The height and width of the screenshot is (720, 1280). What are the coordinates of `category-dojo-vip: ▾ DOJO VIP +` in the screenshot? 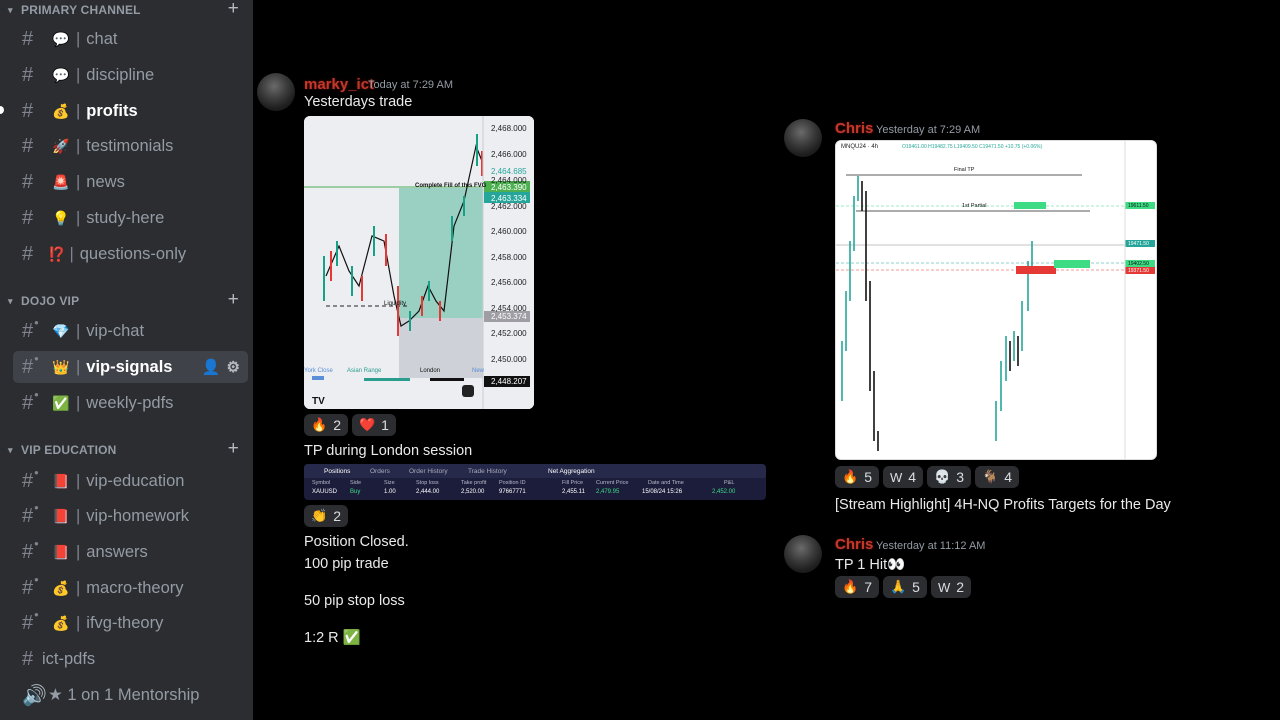 It's located at (126, 300).